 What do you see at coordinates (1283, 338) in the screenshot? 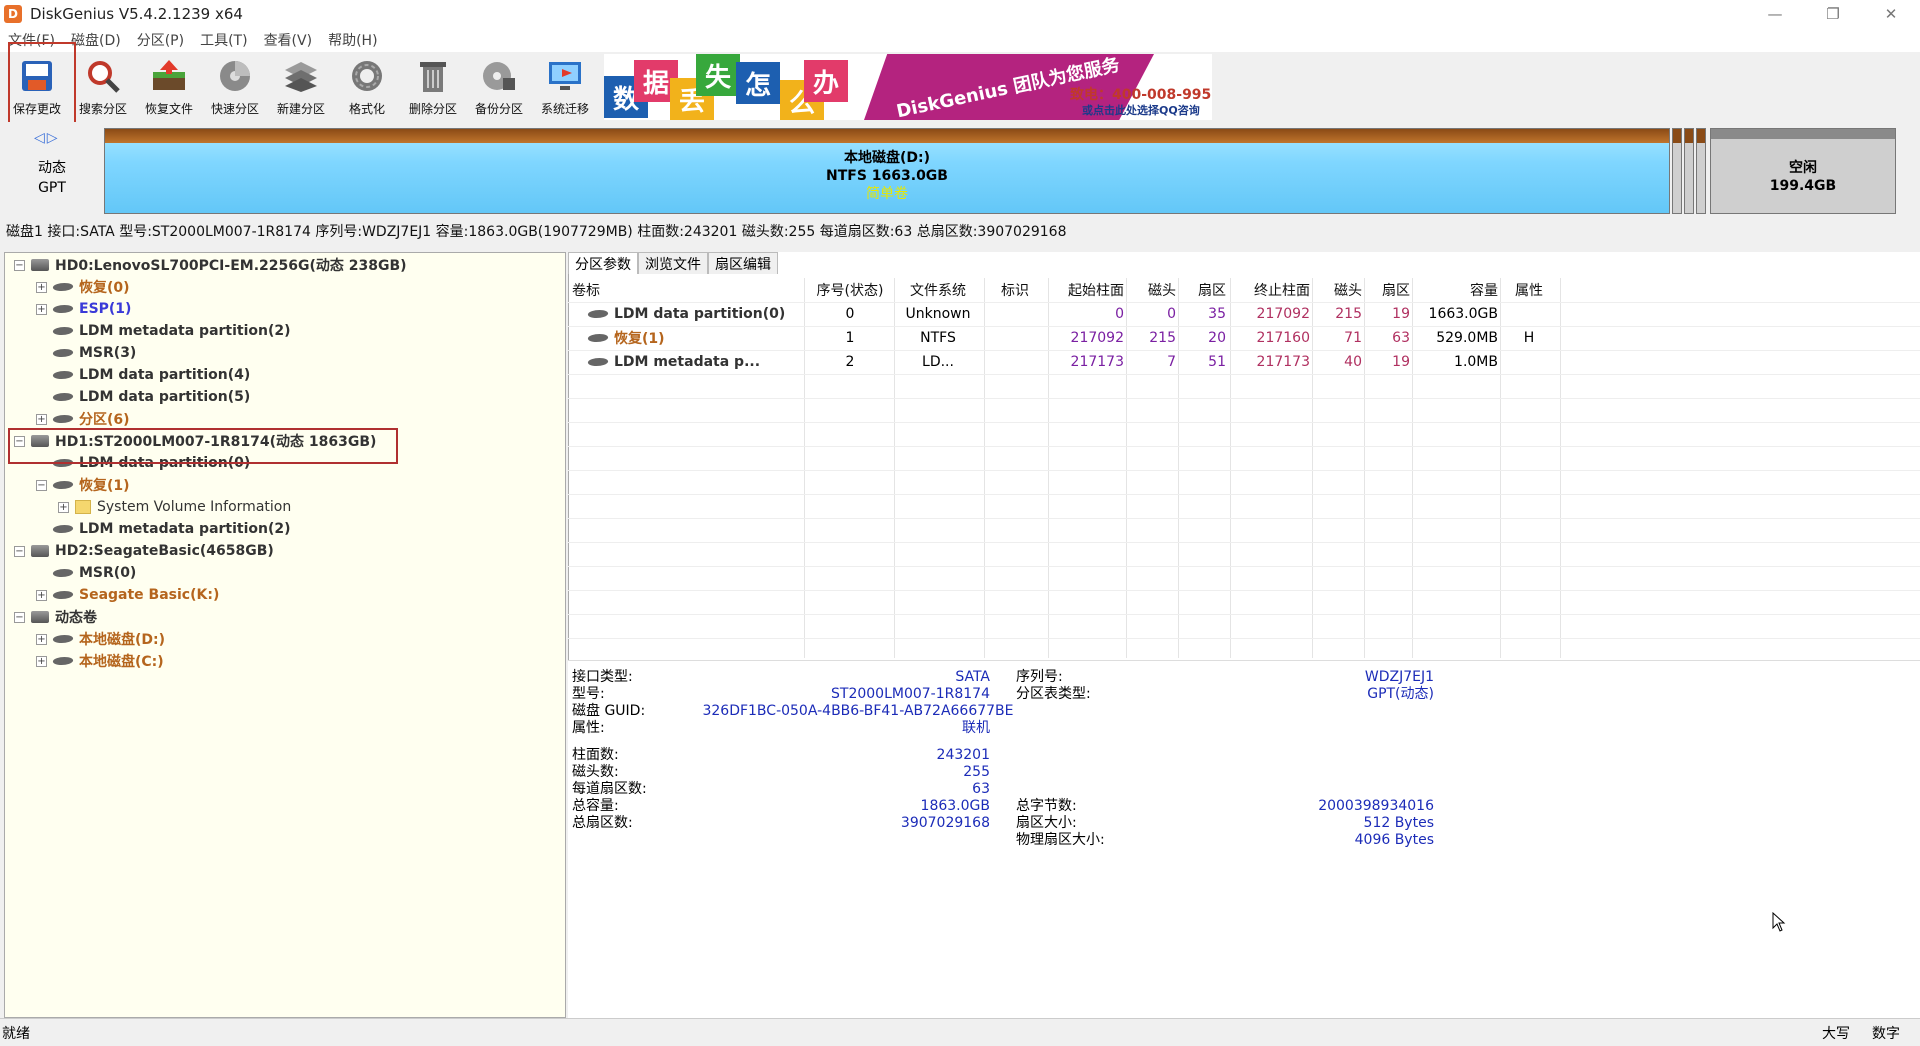
I see `cell-end-cyl: 217160` at bounding box center [1283, 338].